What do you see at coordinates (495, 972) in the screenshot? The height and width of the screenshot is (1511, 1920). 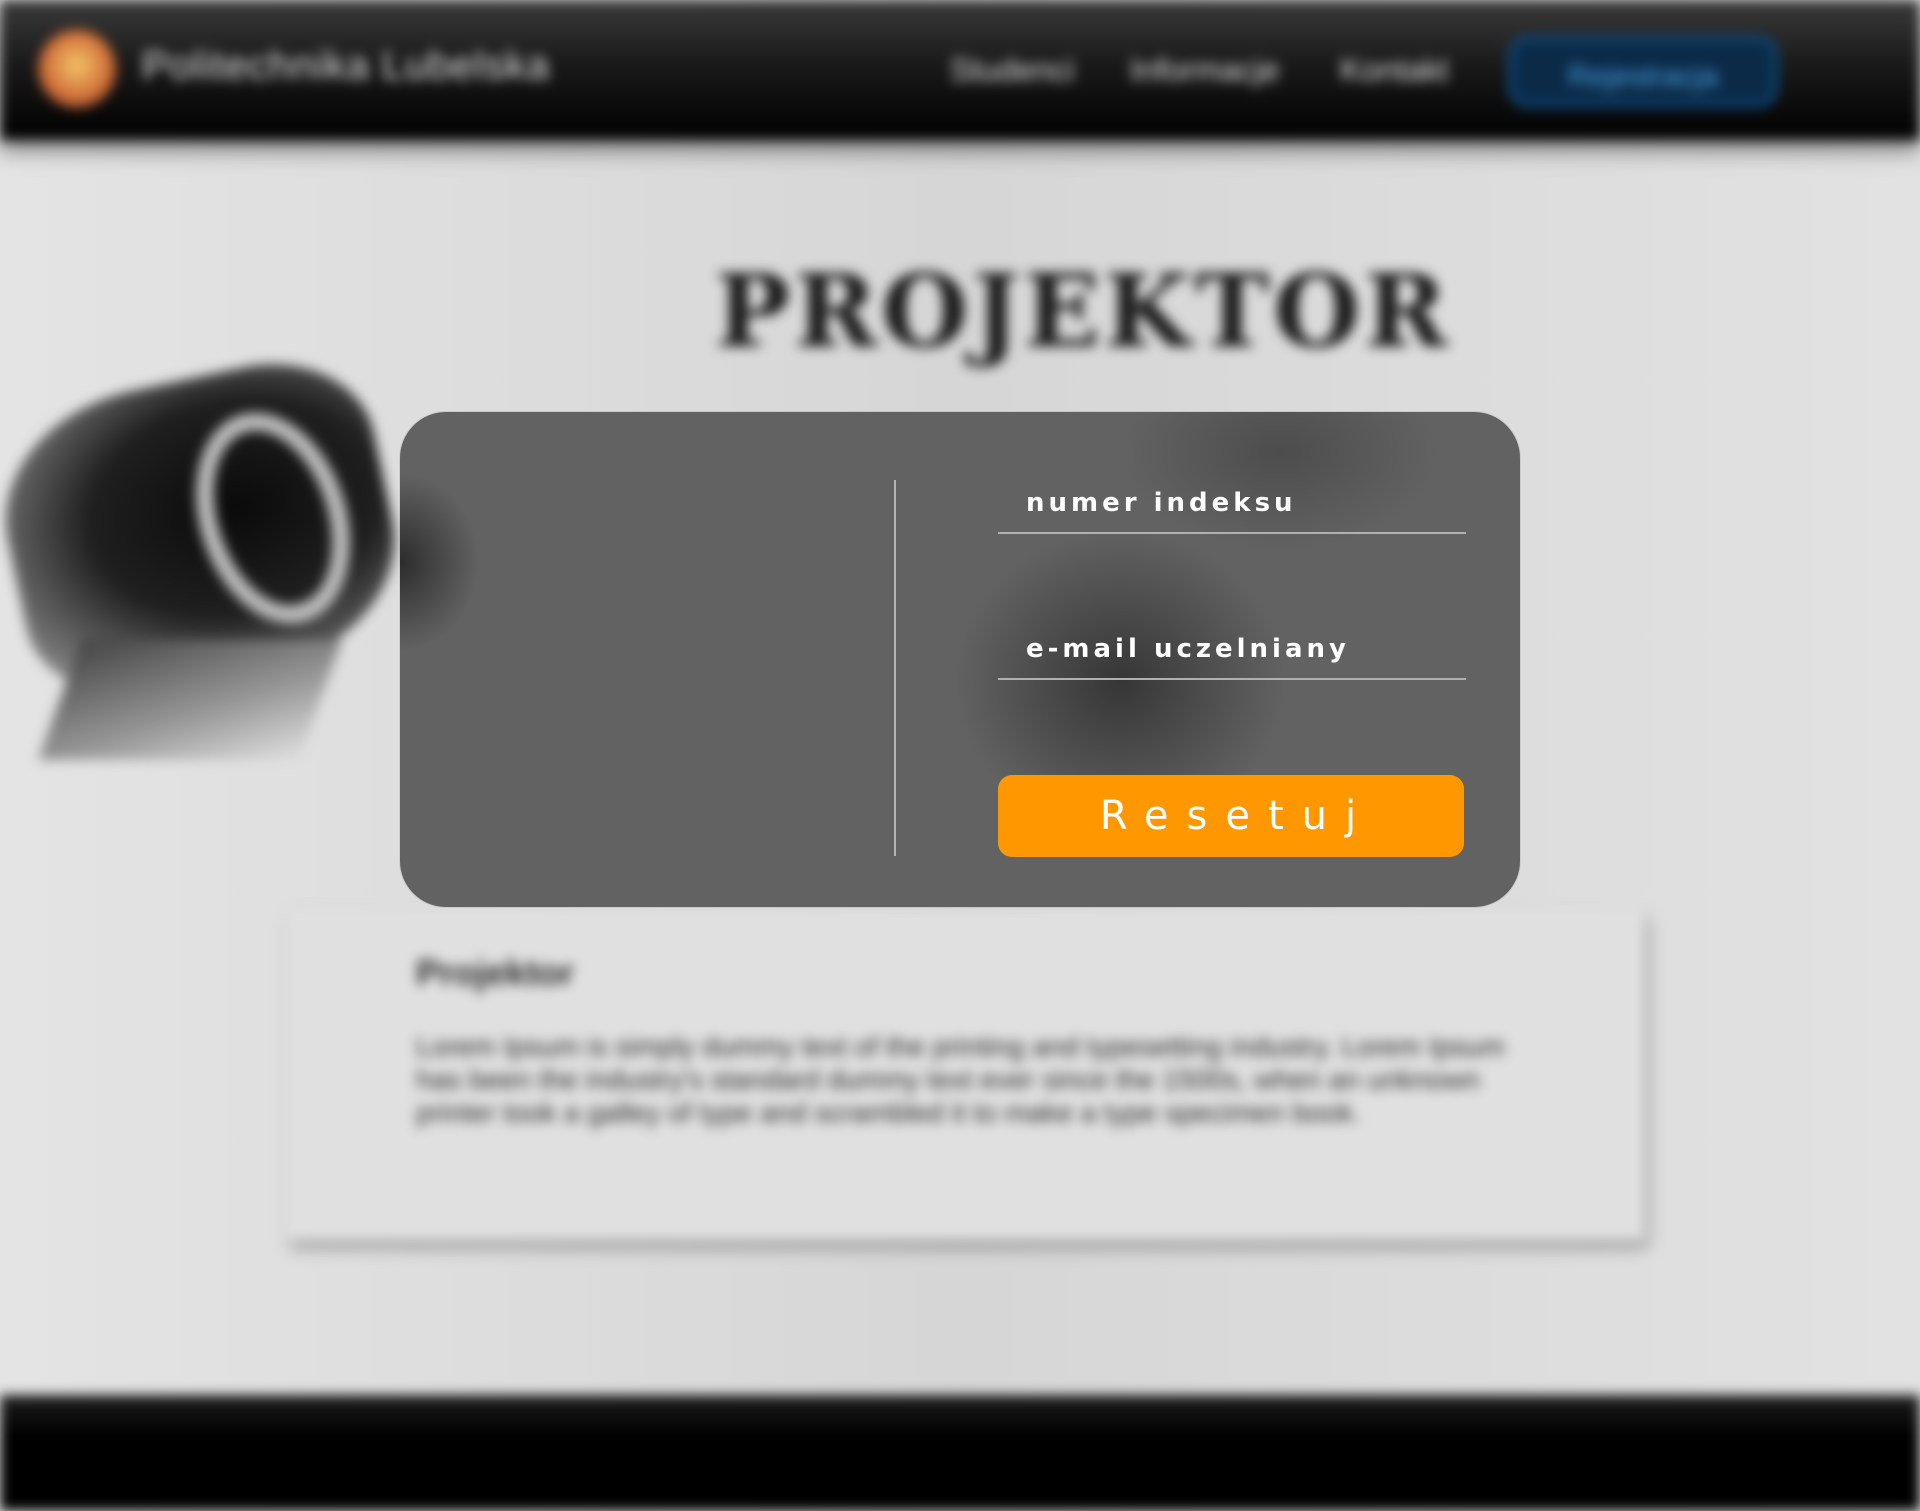 I see `card-title: Projektor` at bounding box center [495, 972].